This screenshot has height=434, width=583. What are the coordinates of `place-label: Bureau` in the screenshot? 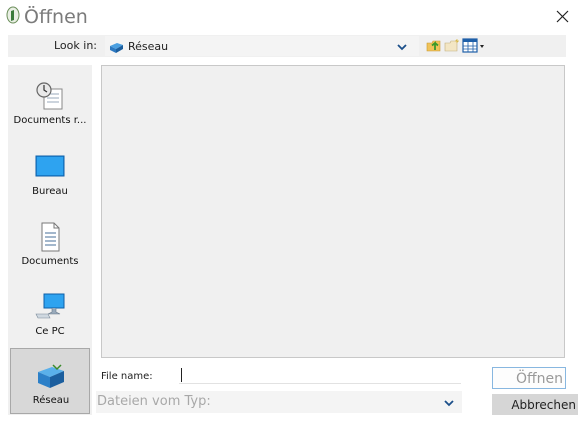 It's located at (50, 191).